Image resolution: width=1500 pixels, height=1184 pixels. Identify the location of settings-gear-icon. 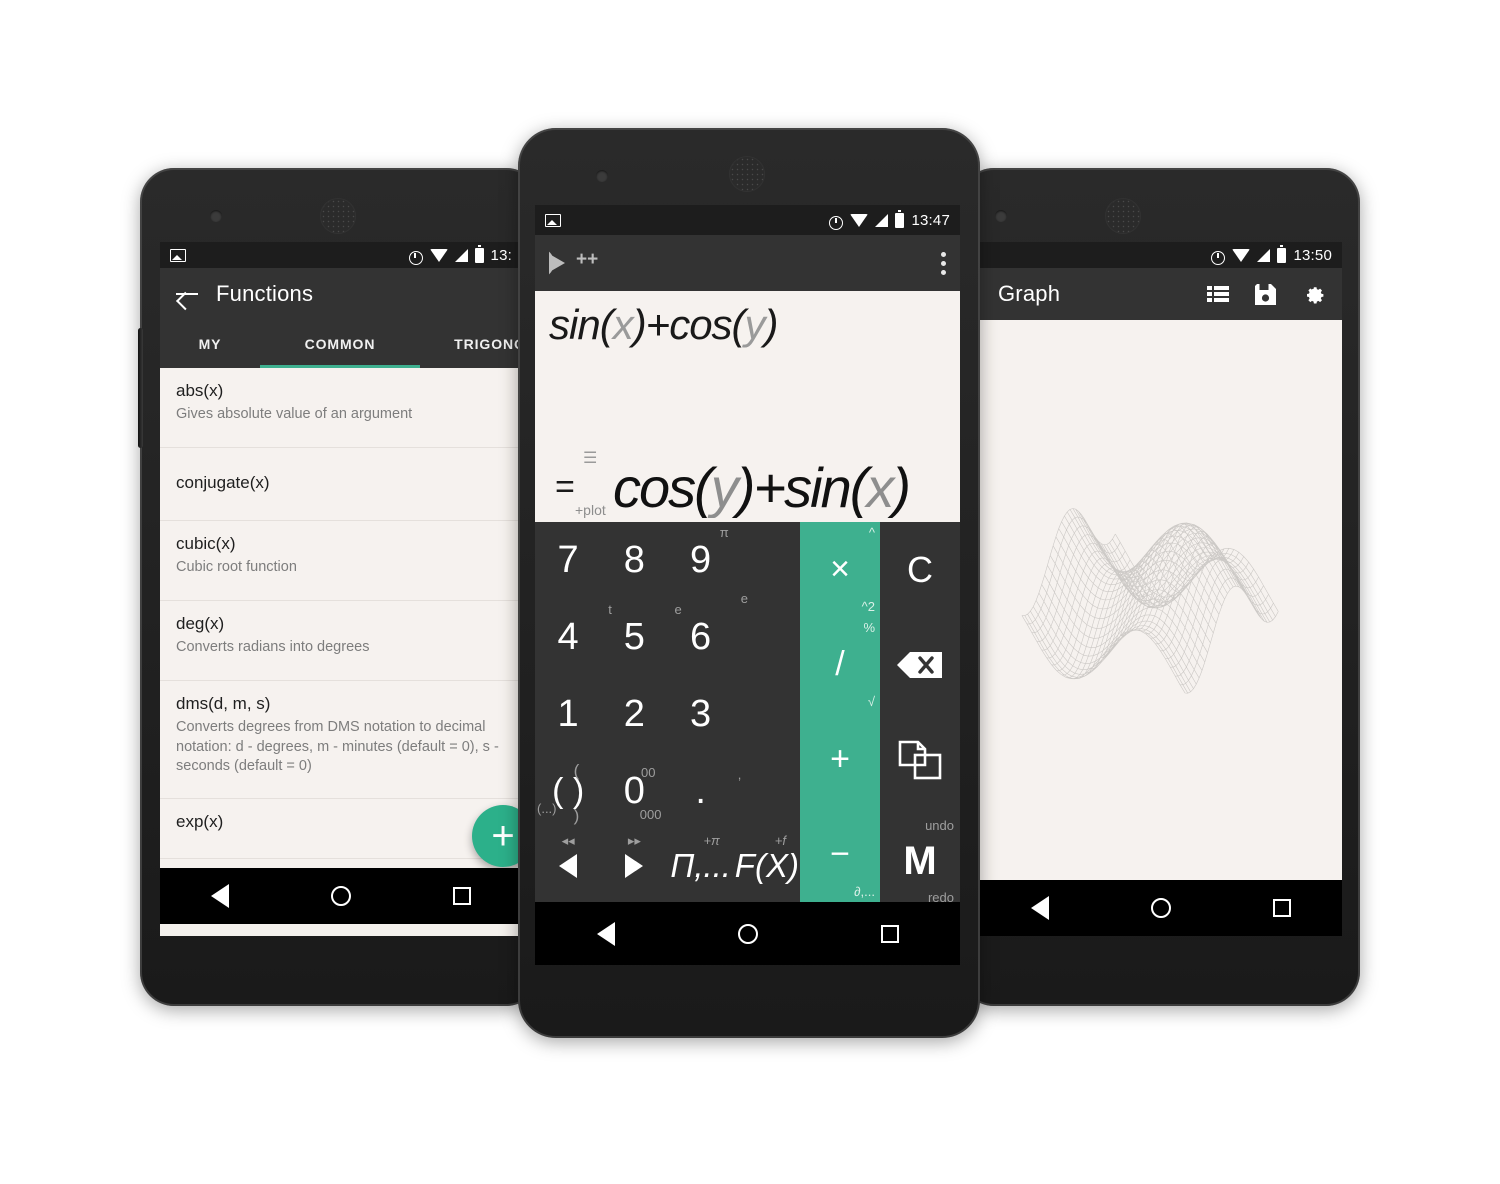
(1314, 294).